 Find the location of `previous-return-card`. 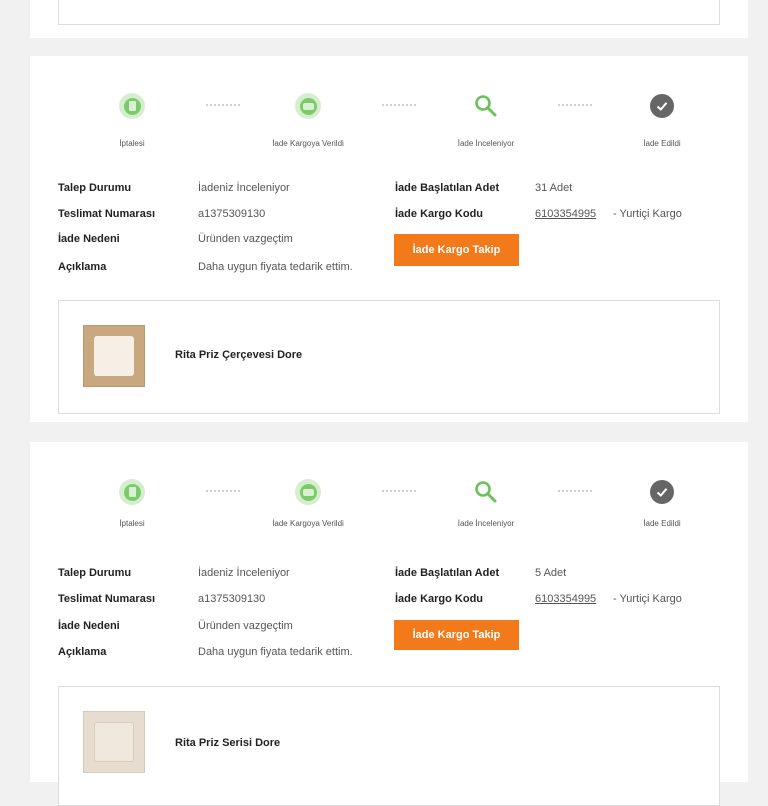

previous-return-card is located at coordinates (389, 19).